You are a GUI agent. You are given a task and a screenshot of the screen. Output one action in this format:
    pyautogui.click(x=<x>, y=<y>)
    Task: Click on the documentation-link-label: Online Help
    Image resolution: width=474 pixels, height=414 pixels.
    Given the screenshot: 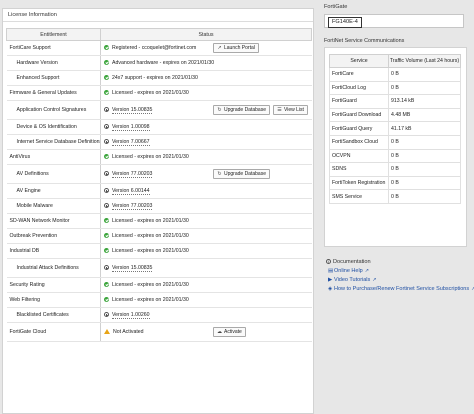 What is the action you would take?
    pyautogui.click(x=348, y=271)
    